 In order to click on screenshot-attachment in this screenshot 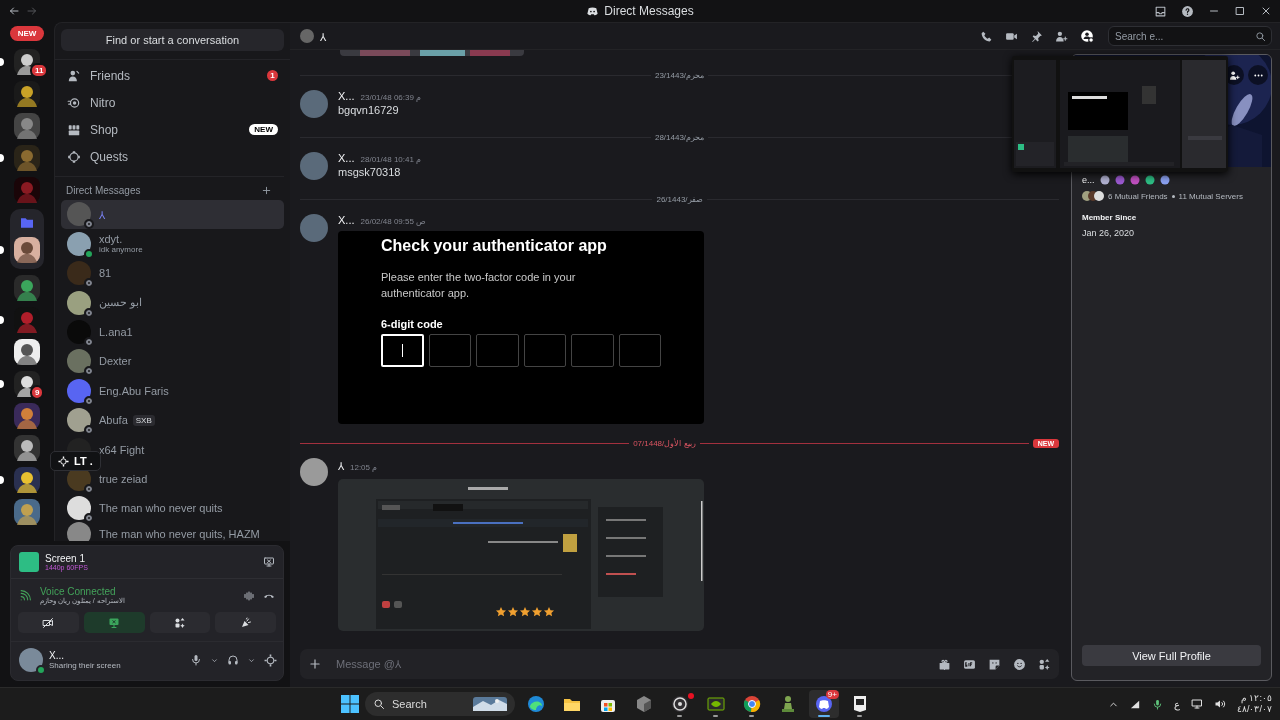, I will do `click(521, 555)`.